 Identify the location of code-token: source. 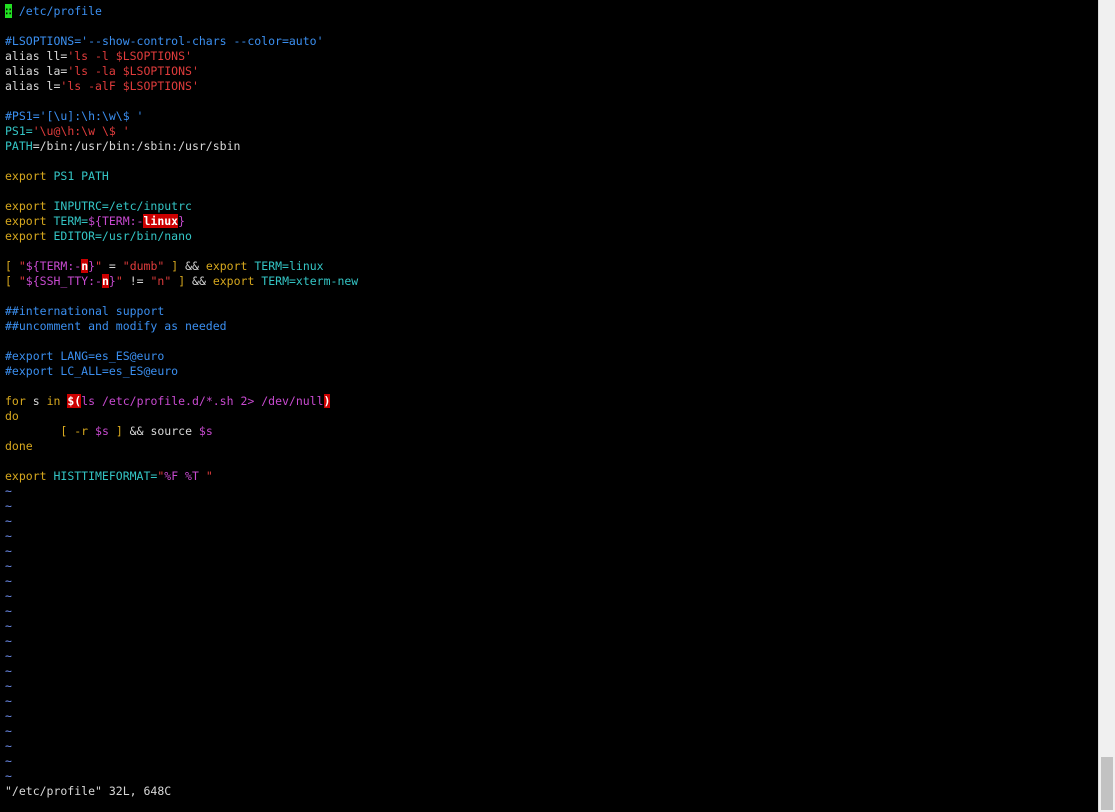
(174, 431).